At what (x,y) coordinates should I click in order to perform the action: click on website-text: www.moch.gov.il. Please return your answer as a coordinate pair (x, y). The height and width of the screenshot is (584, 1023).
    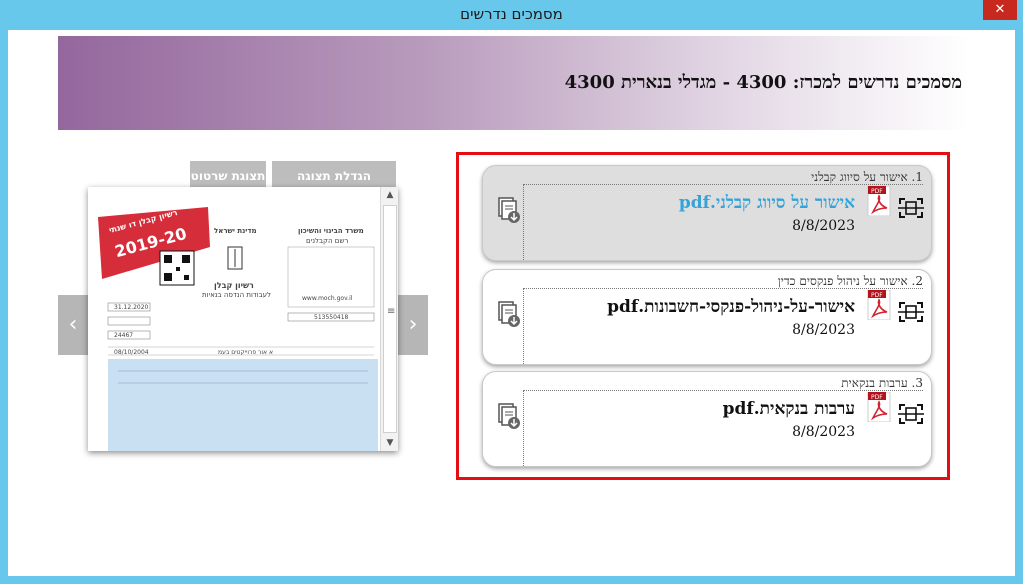
    Looking at the image, I should click on (327, 298).